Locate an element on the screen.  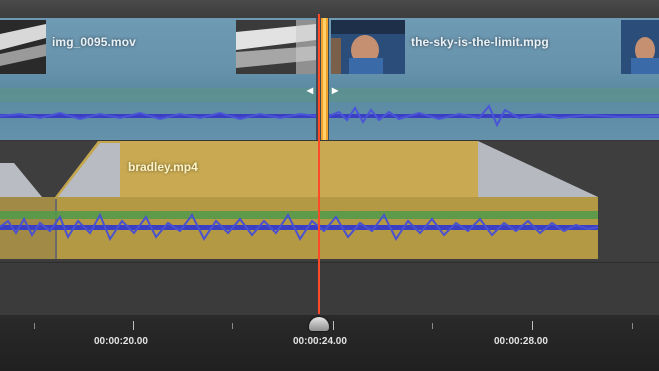
playhead-handle-icon is located at coordinates (319, 324).